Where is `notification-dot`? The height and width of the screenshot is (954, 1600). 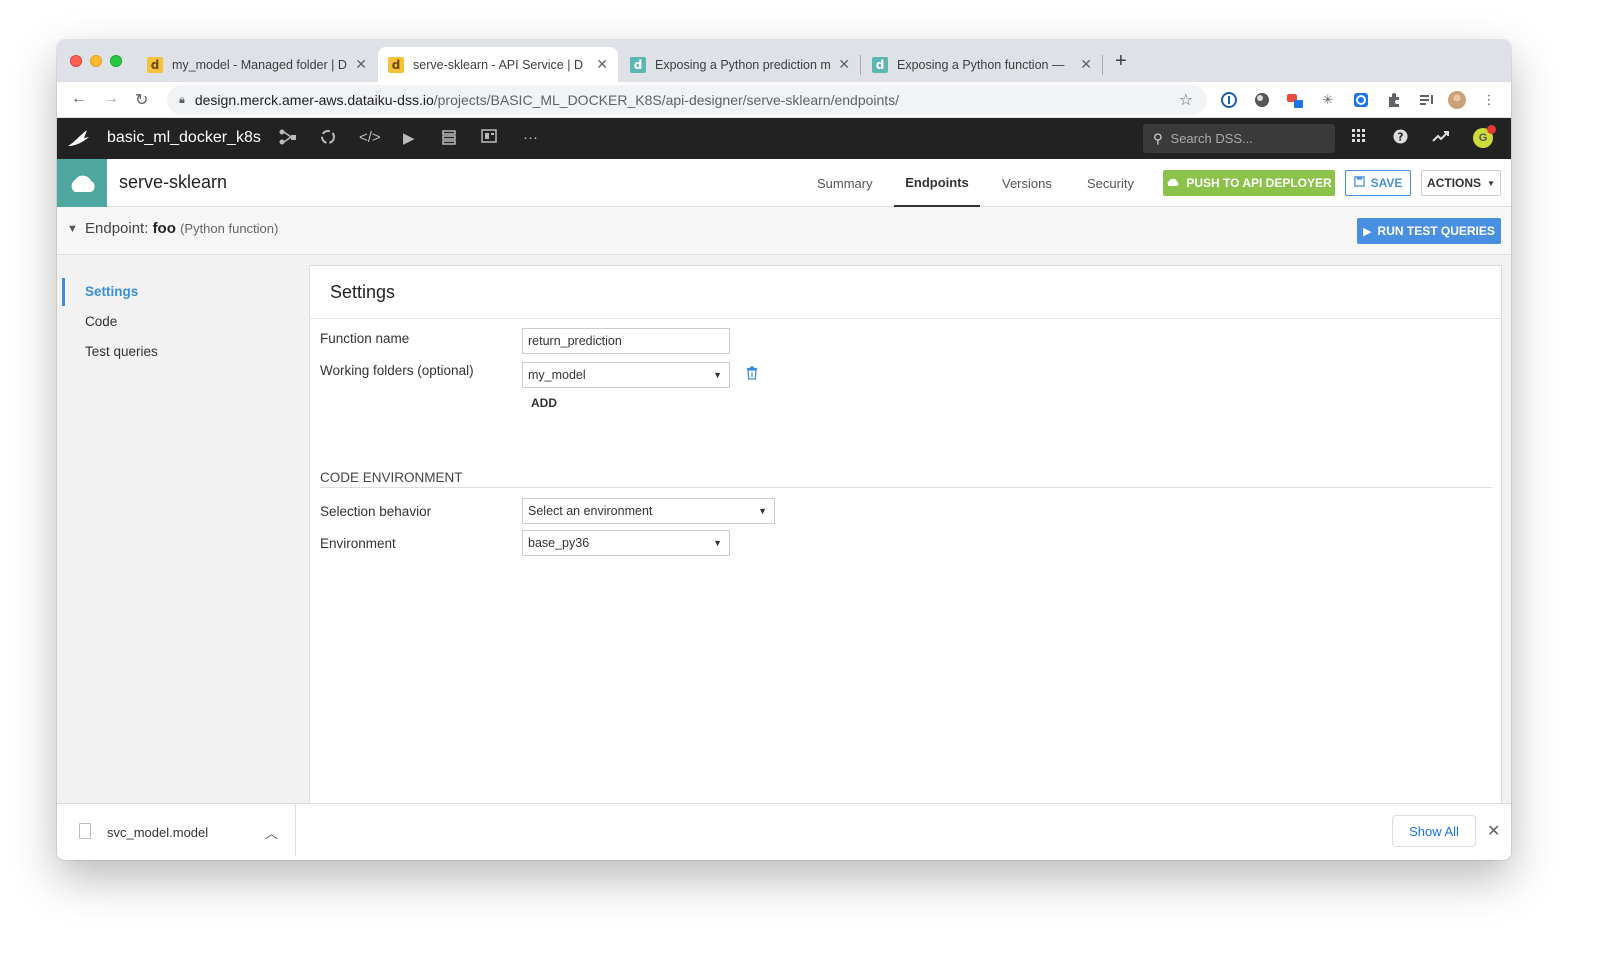
notification-dot is located at coordinates (1491, 129).